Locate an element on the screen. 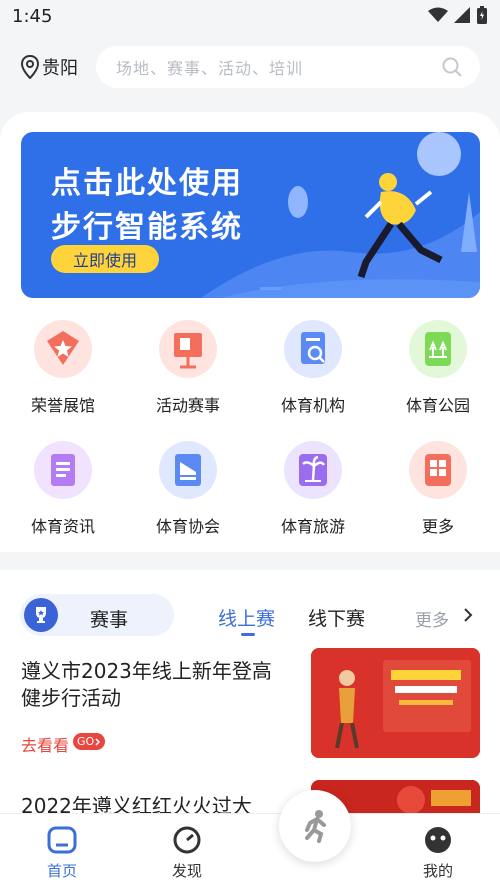 The width and height of the screenshot is (500, 889). more-apps-icon is located at coordinates (438, 470).